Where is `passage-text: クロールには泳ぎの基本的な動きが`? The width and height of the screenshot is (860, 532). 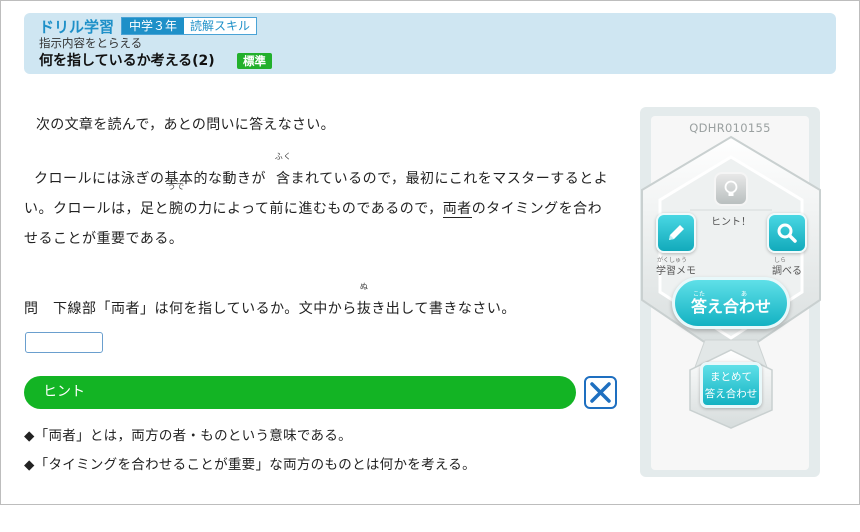
passage-text: クロールには泳ぎの基本的な動きが is located at coordinates (150, 179).